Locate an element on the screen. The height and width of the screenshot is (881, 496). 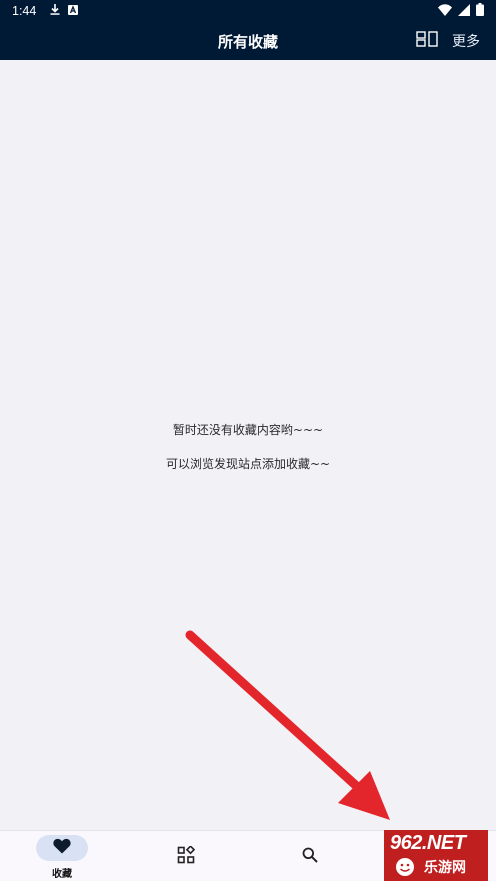
empty-message-2: 可以浏览发现站点添加收藏~~ is located at coordinates (248, 464).